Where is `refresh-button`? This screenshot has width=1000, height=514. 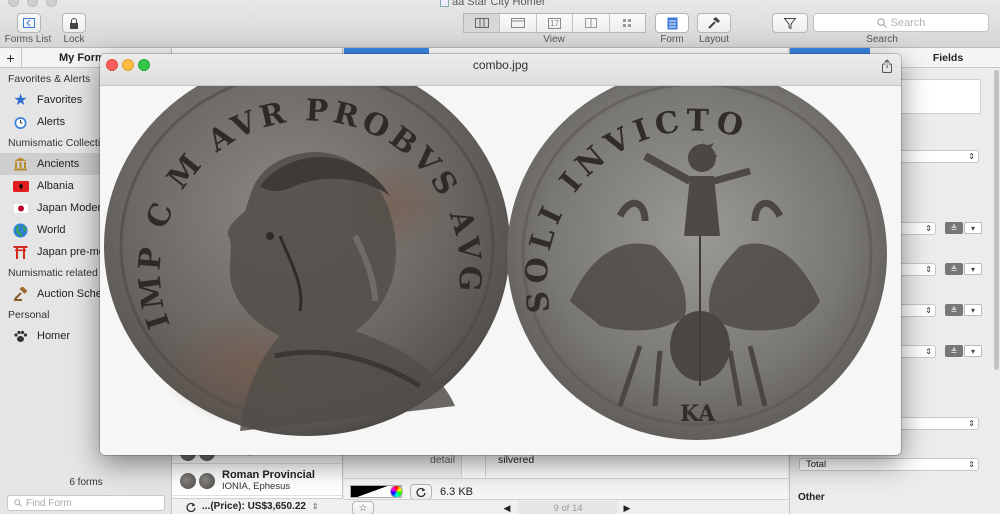 refresh-button is located at coordinates (421, 492).